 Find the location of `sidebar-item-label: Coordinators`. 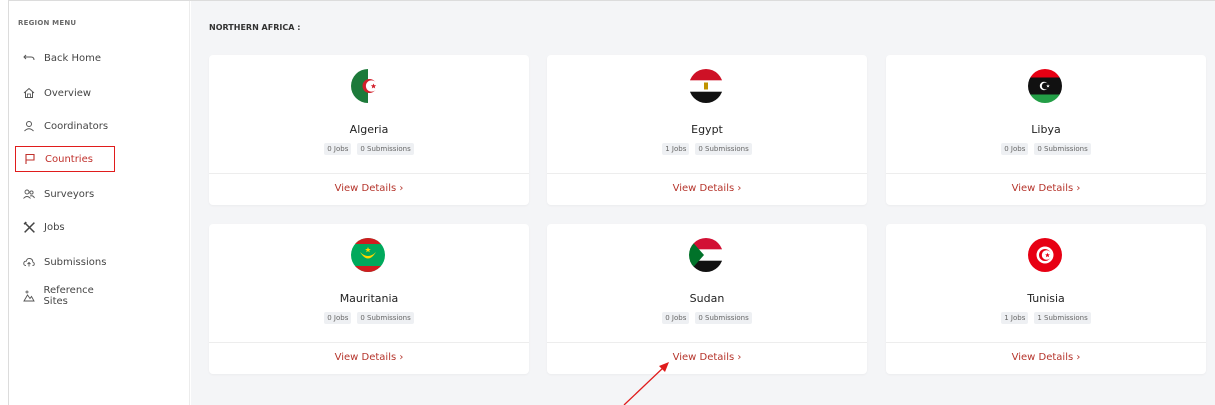

sidebar-item-label: Coordinators is located at coordinates (76, 126).